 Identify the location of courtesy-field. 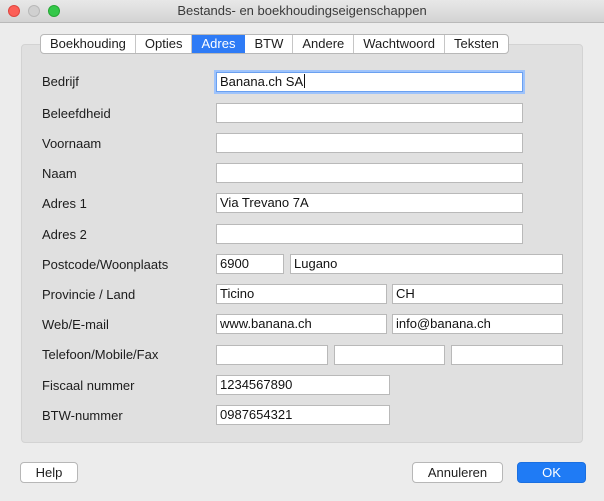
(369, 113).